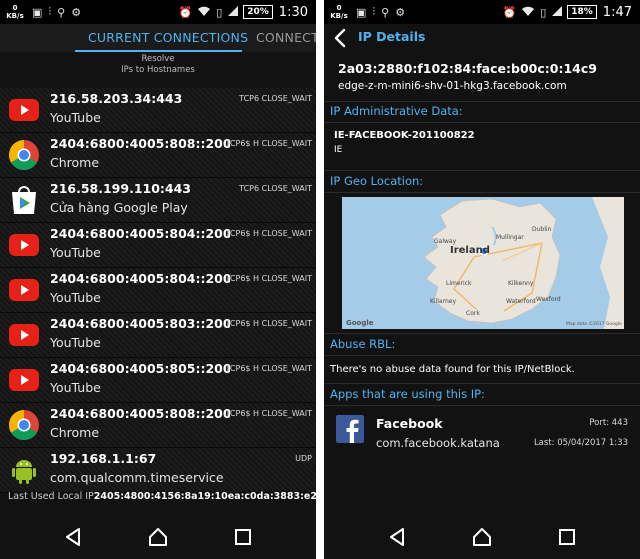 This screenshot has height=559, width=640. Describe the element at coordinates (121, 188) in the screenshot. I see `connection-ip: 216.58.199.110:443` at that location.